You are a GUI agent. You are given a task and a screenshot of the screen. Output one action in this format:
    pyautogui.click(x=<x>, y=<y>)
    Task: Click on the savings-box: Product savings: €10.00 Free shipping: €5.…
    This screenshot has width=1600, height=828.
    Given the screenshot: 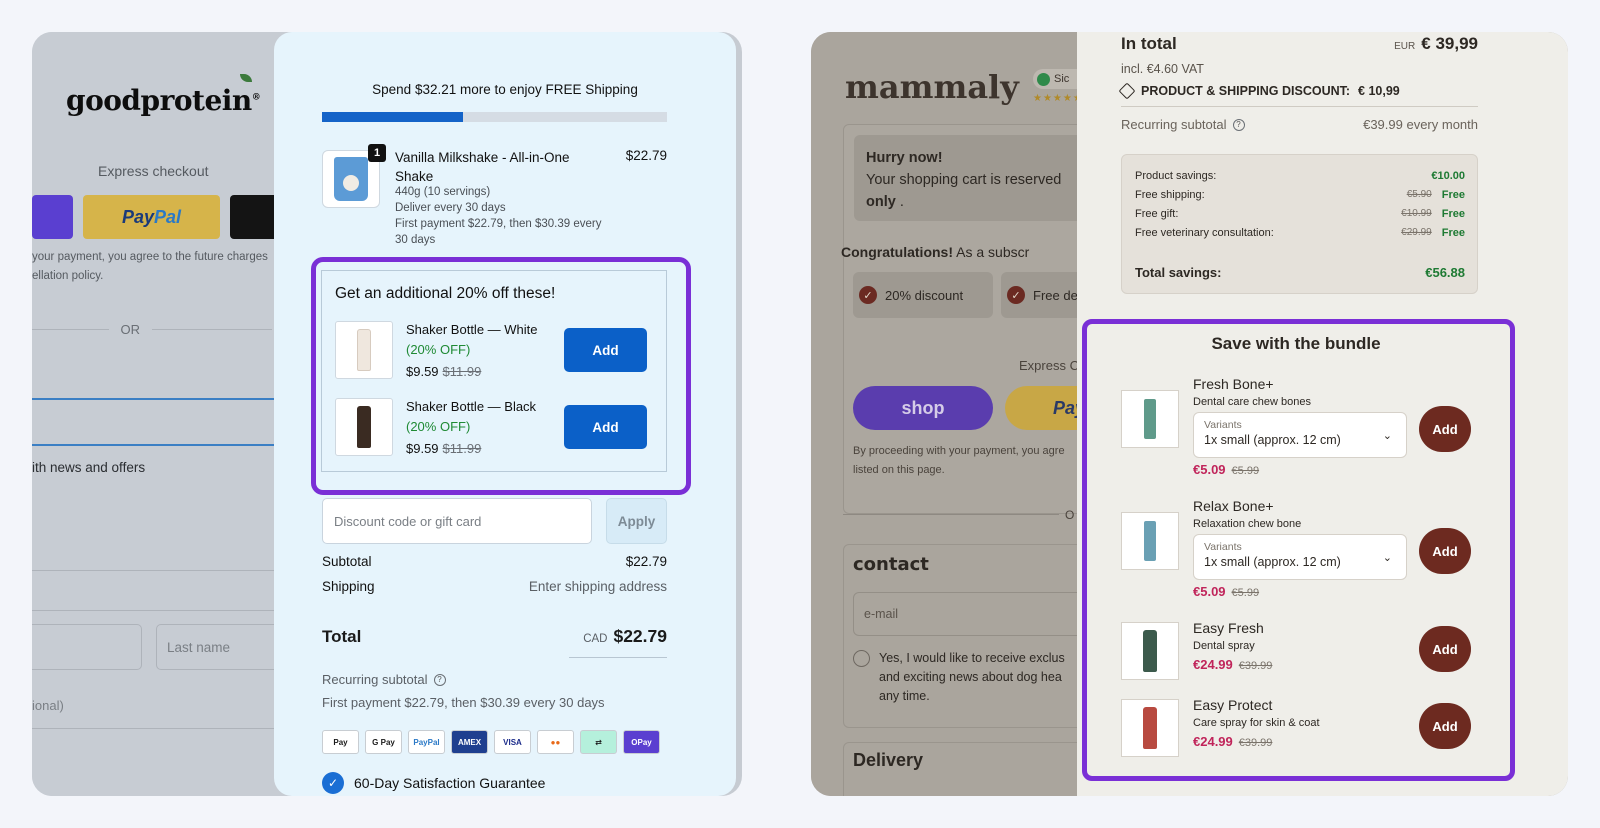 What is the action you would take?
    pyautogui.click(x=1299, y=224)
    